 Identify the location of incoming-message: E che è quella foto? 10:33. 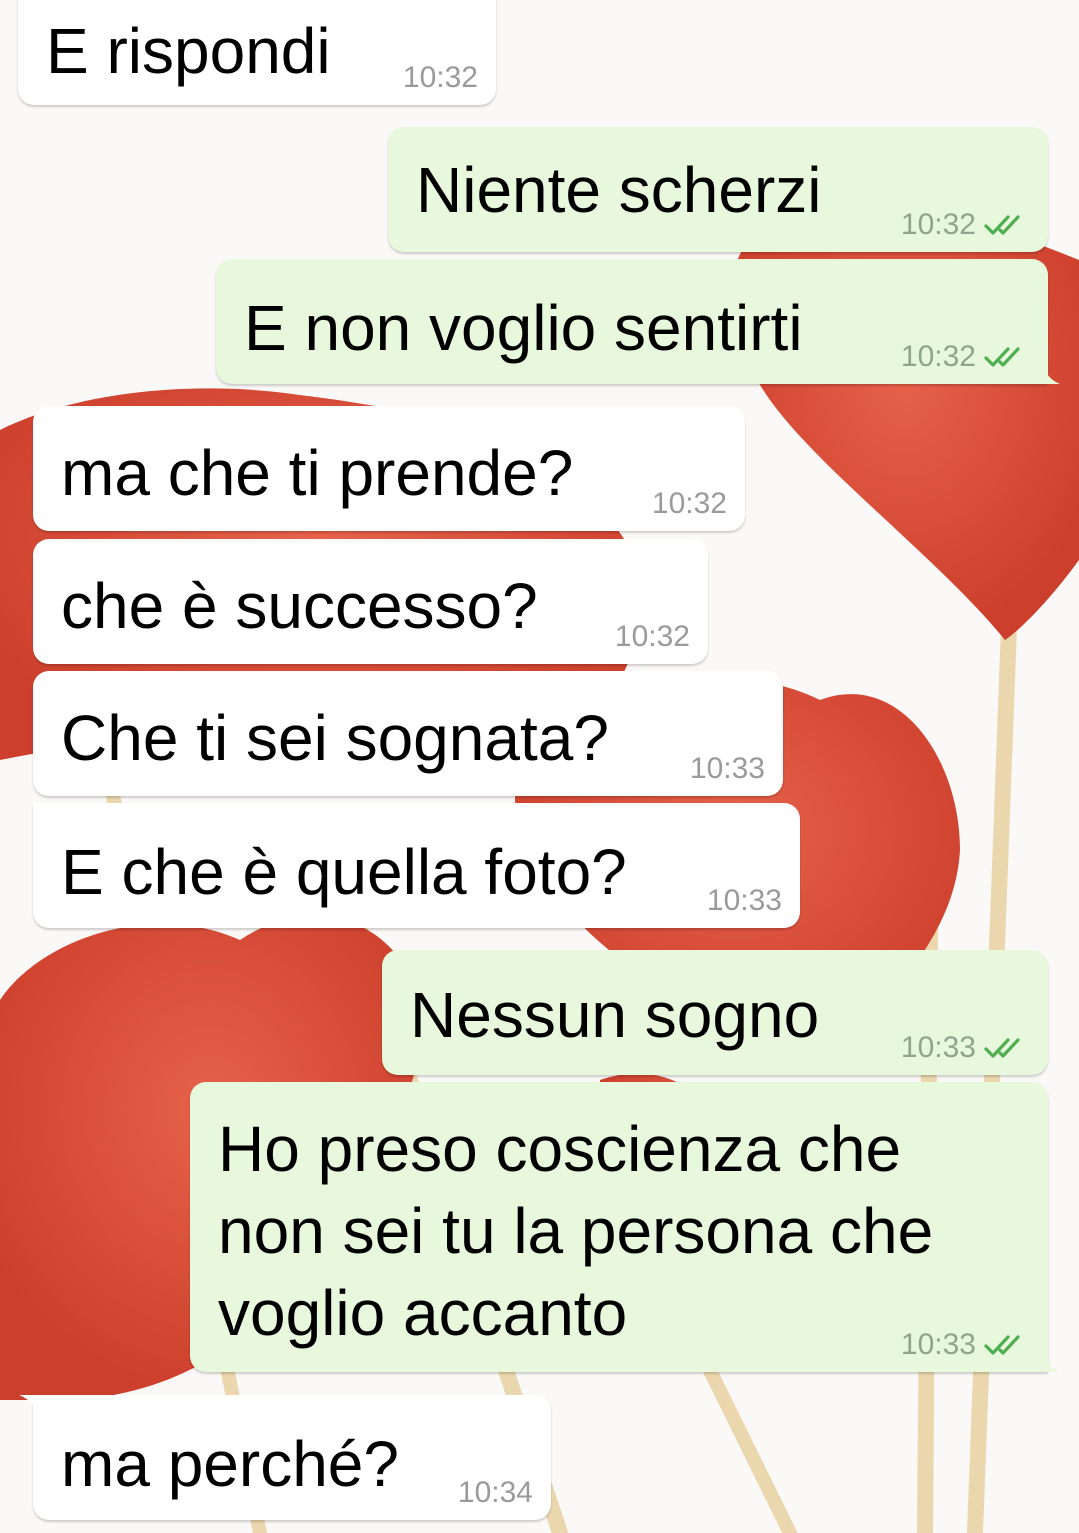
(416, 865).